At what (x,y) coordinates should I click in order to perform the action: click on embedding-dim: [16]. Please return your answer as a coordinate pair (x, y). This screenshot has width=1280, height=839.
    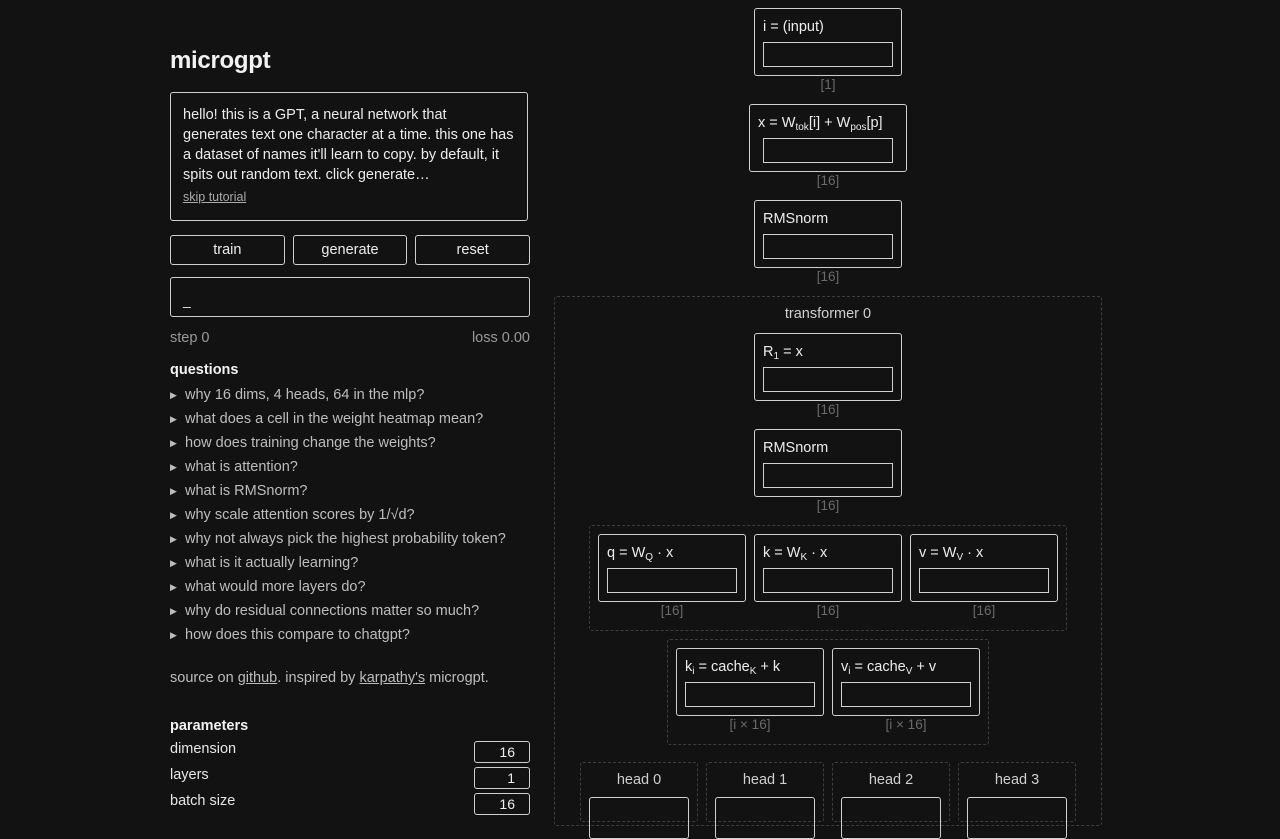
    Looking at the image, I should click on (828, 180).